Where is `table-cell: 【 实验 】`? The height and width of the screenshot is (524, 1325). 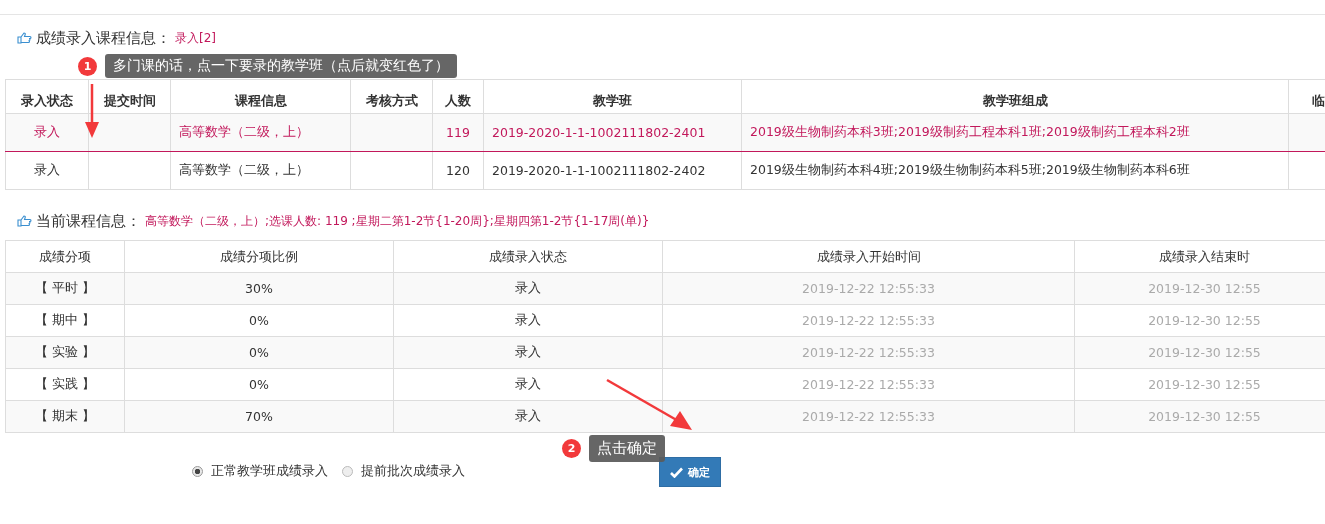 table-cell: 【 实验 】 is located at coordinates (65, 351).